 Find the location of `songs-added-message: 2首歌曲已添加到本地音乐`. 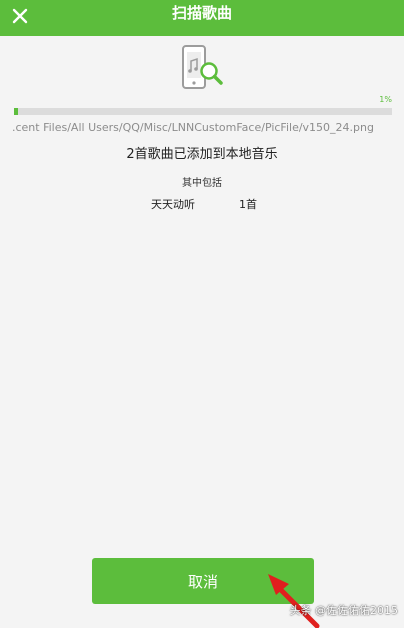

songs-added-message: 2首歌曲已添加到本地音乐 is located at coordinates (202, 154).